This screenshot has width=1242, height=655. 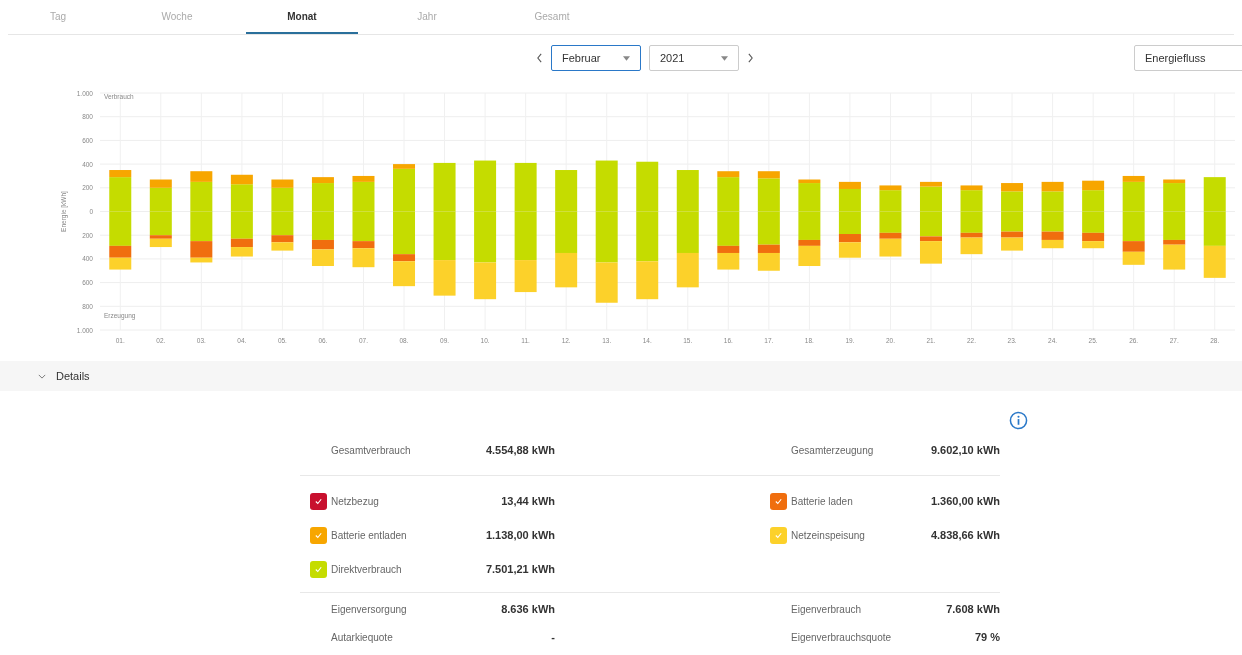 I want to click on detail-label: Gesamtverbrauch, so click(x=371, y=450).